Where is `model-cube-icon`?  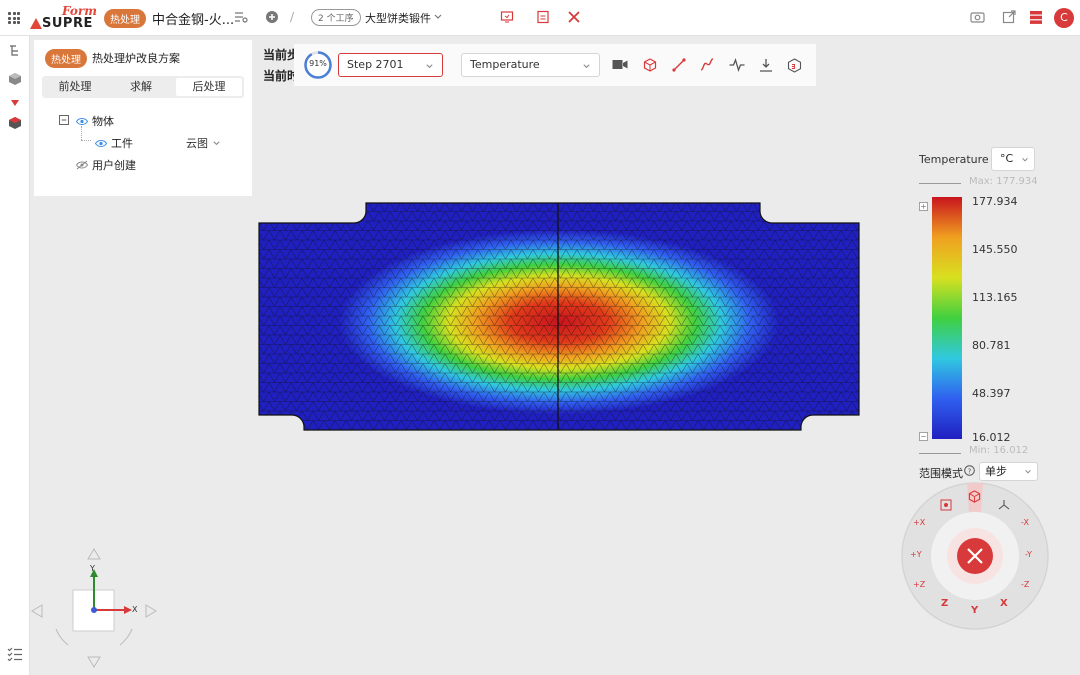 model-cube-icon is located at coordinates (15, 80).